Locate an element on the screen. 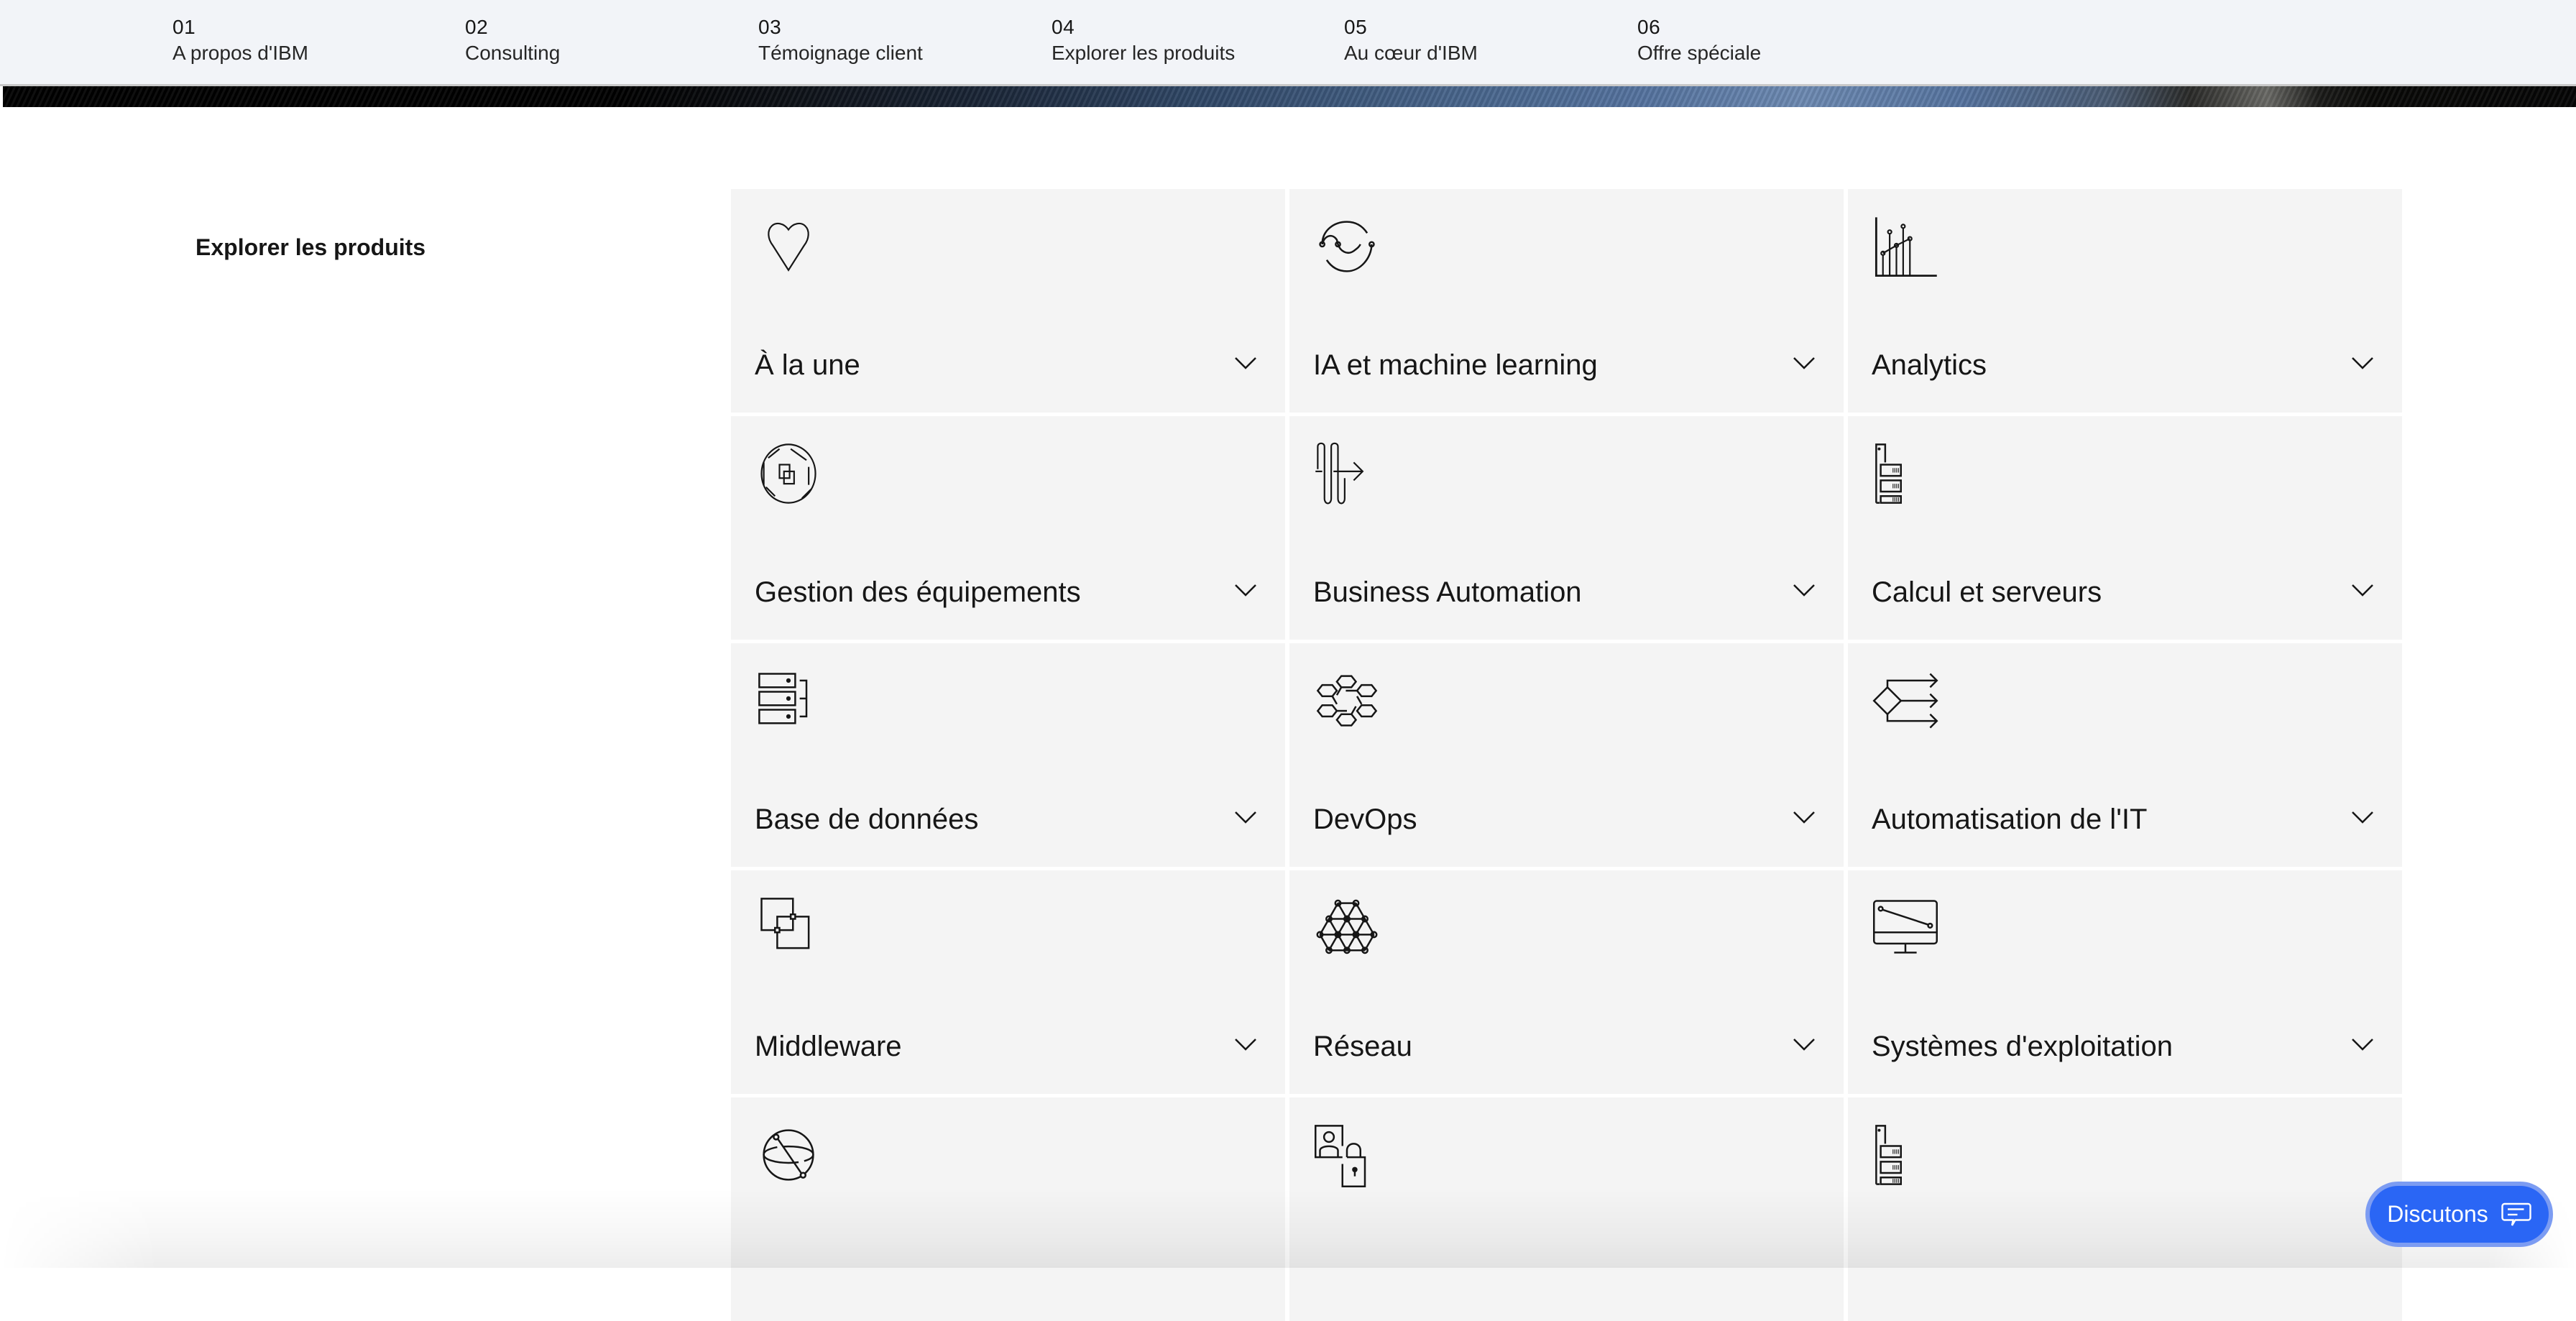 This screenshot has height=1321, width=2576. business-automation-icon is located at coordinates (1347, 474).